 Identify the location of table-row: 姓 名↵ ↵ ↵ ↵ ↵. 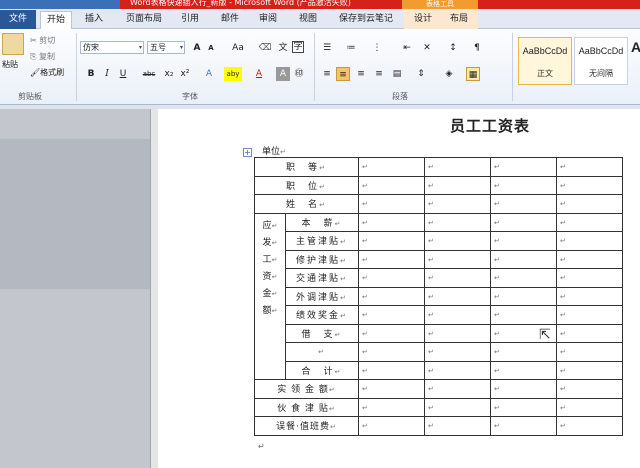
(438, 204).